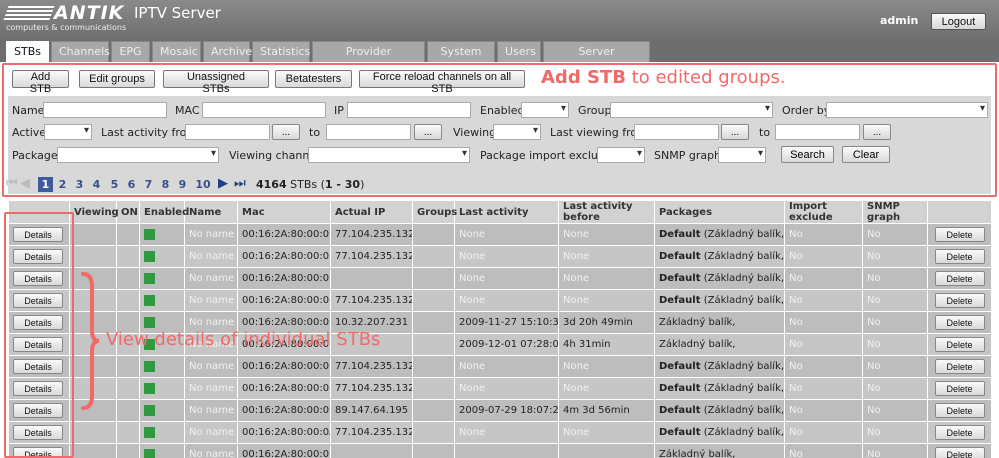  Describe the element at coordinates (27, 52) in the screenshot. I see `tab-stbs: STBs` at that location.